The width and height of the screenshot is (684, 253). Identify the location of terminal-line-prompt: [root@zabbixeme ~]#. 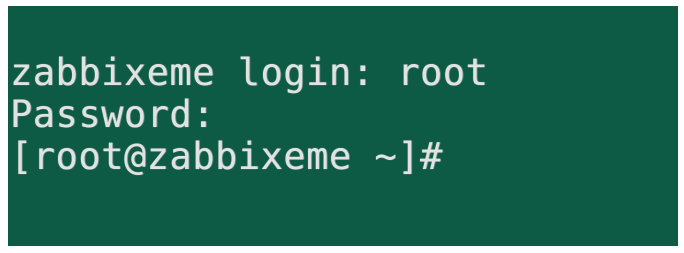
(249, 157).